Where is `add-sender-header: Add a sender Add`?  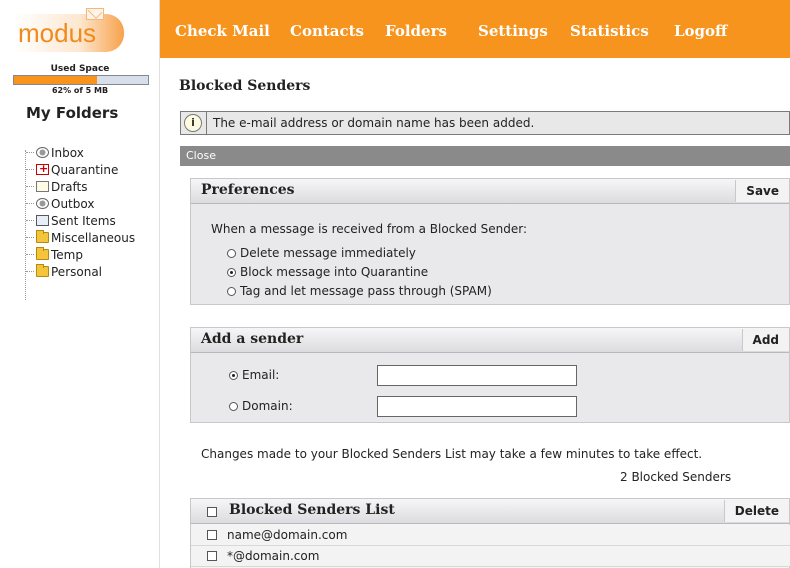
add-sender-header: Add a sender Add is located at coordinates (490, 340).